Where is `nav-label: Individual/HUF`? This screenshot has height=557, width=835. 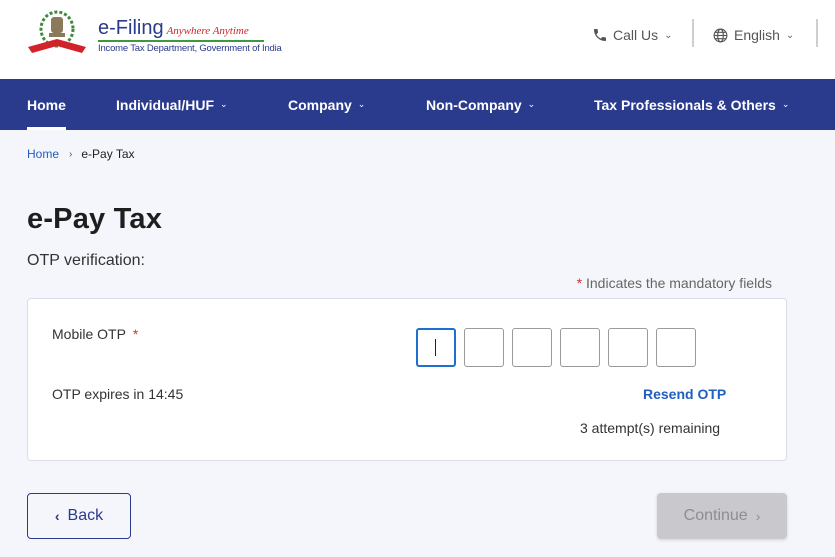
nav-label: Individual/HUF is located at coordinates (165, 104).